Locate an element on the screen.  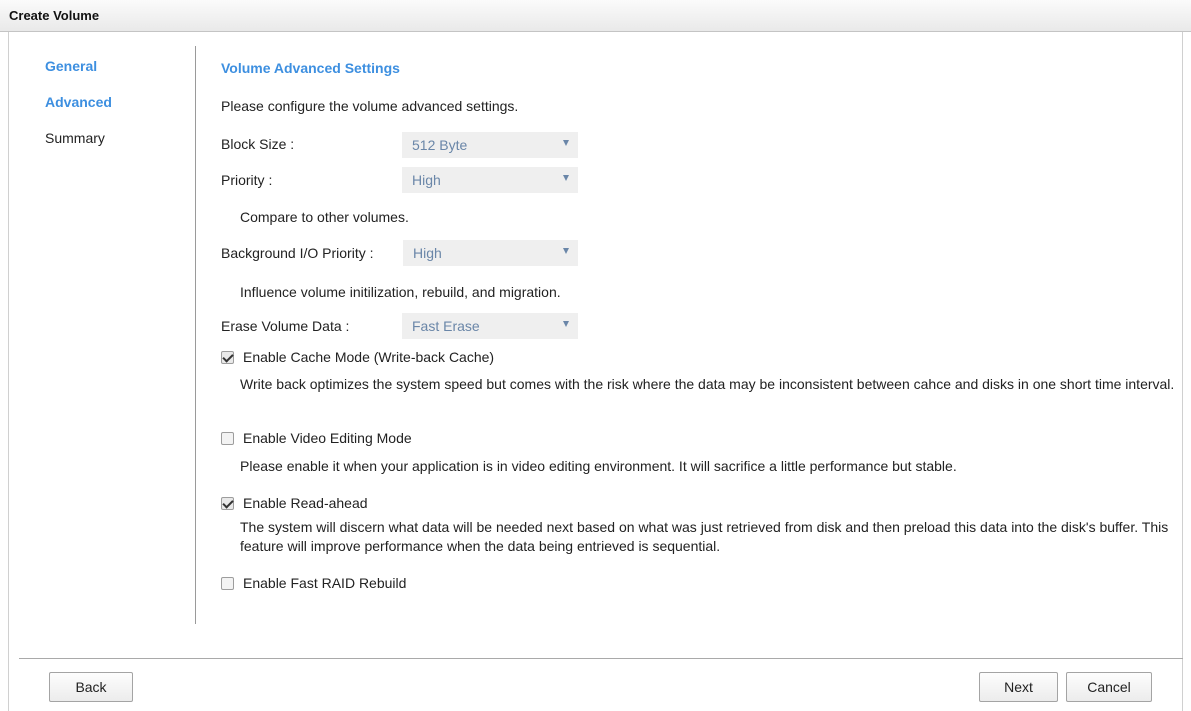
read-ahead-label: Enable Read-ahead is located at coordinates (305, 503).